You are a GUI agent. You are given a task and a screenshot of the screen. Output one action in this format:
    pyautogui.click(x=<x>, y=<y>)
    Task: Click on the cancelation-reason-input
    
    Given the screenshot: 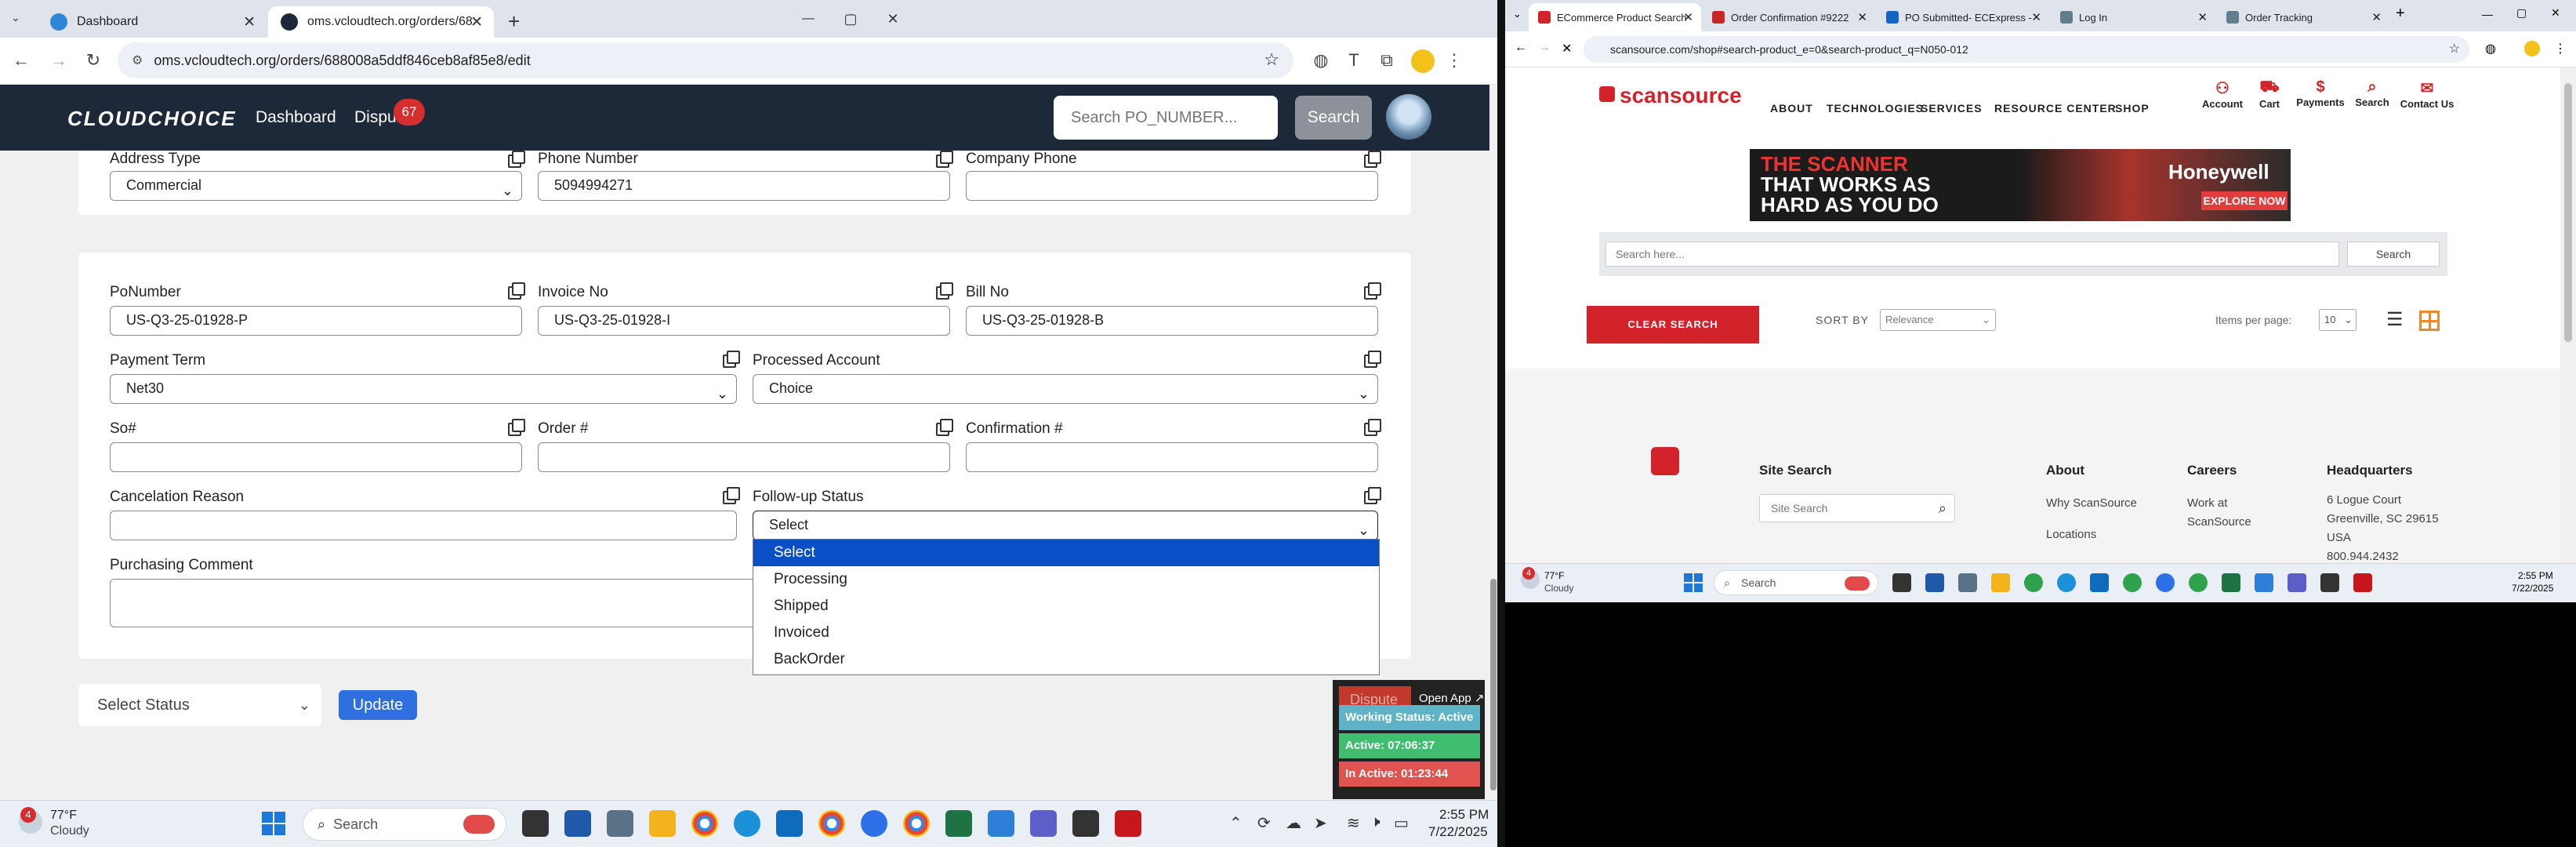 What is the action you would take?
    pyautogui.click(x=424, y=525)
    